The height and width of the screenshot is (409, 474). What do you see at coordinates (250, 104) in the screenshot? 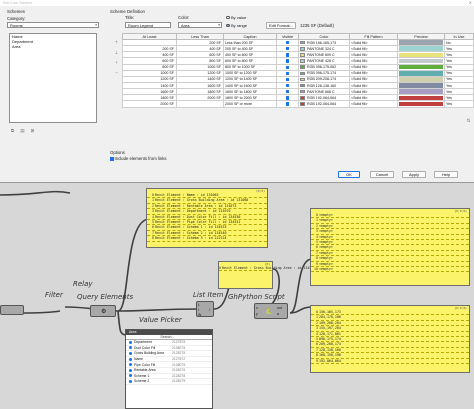
I see `cell-caption: 2000 SF or more` at bounding box center [250, 104].